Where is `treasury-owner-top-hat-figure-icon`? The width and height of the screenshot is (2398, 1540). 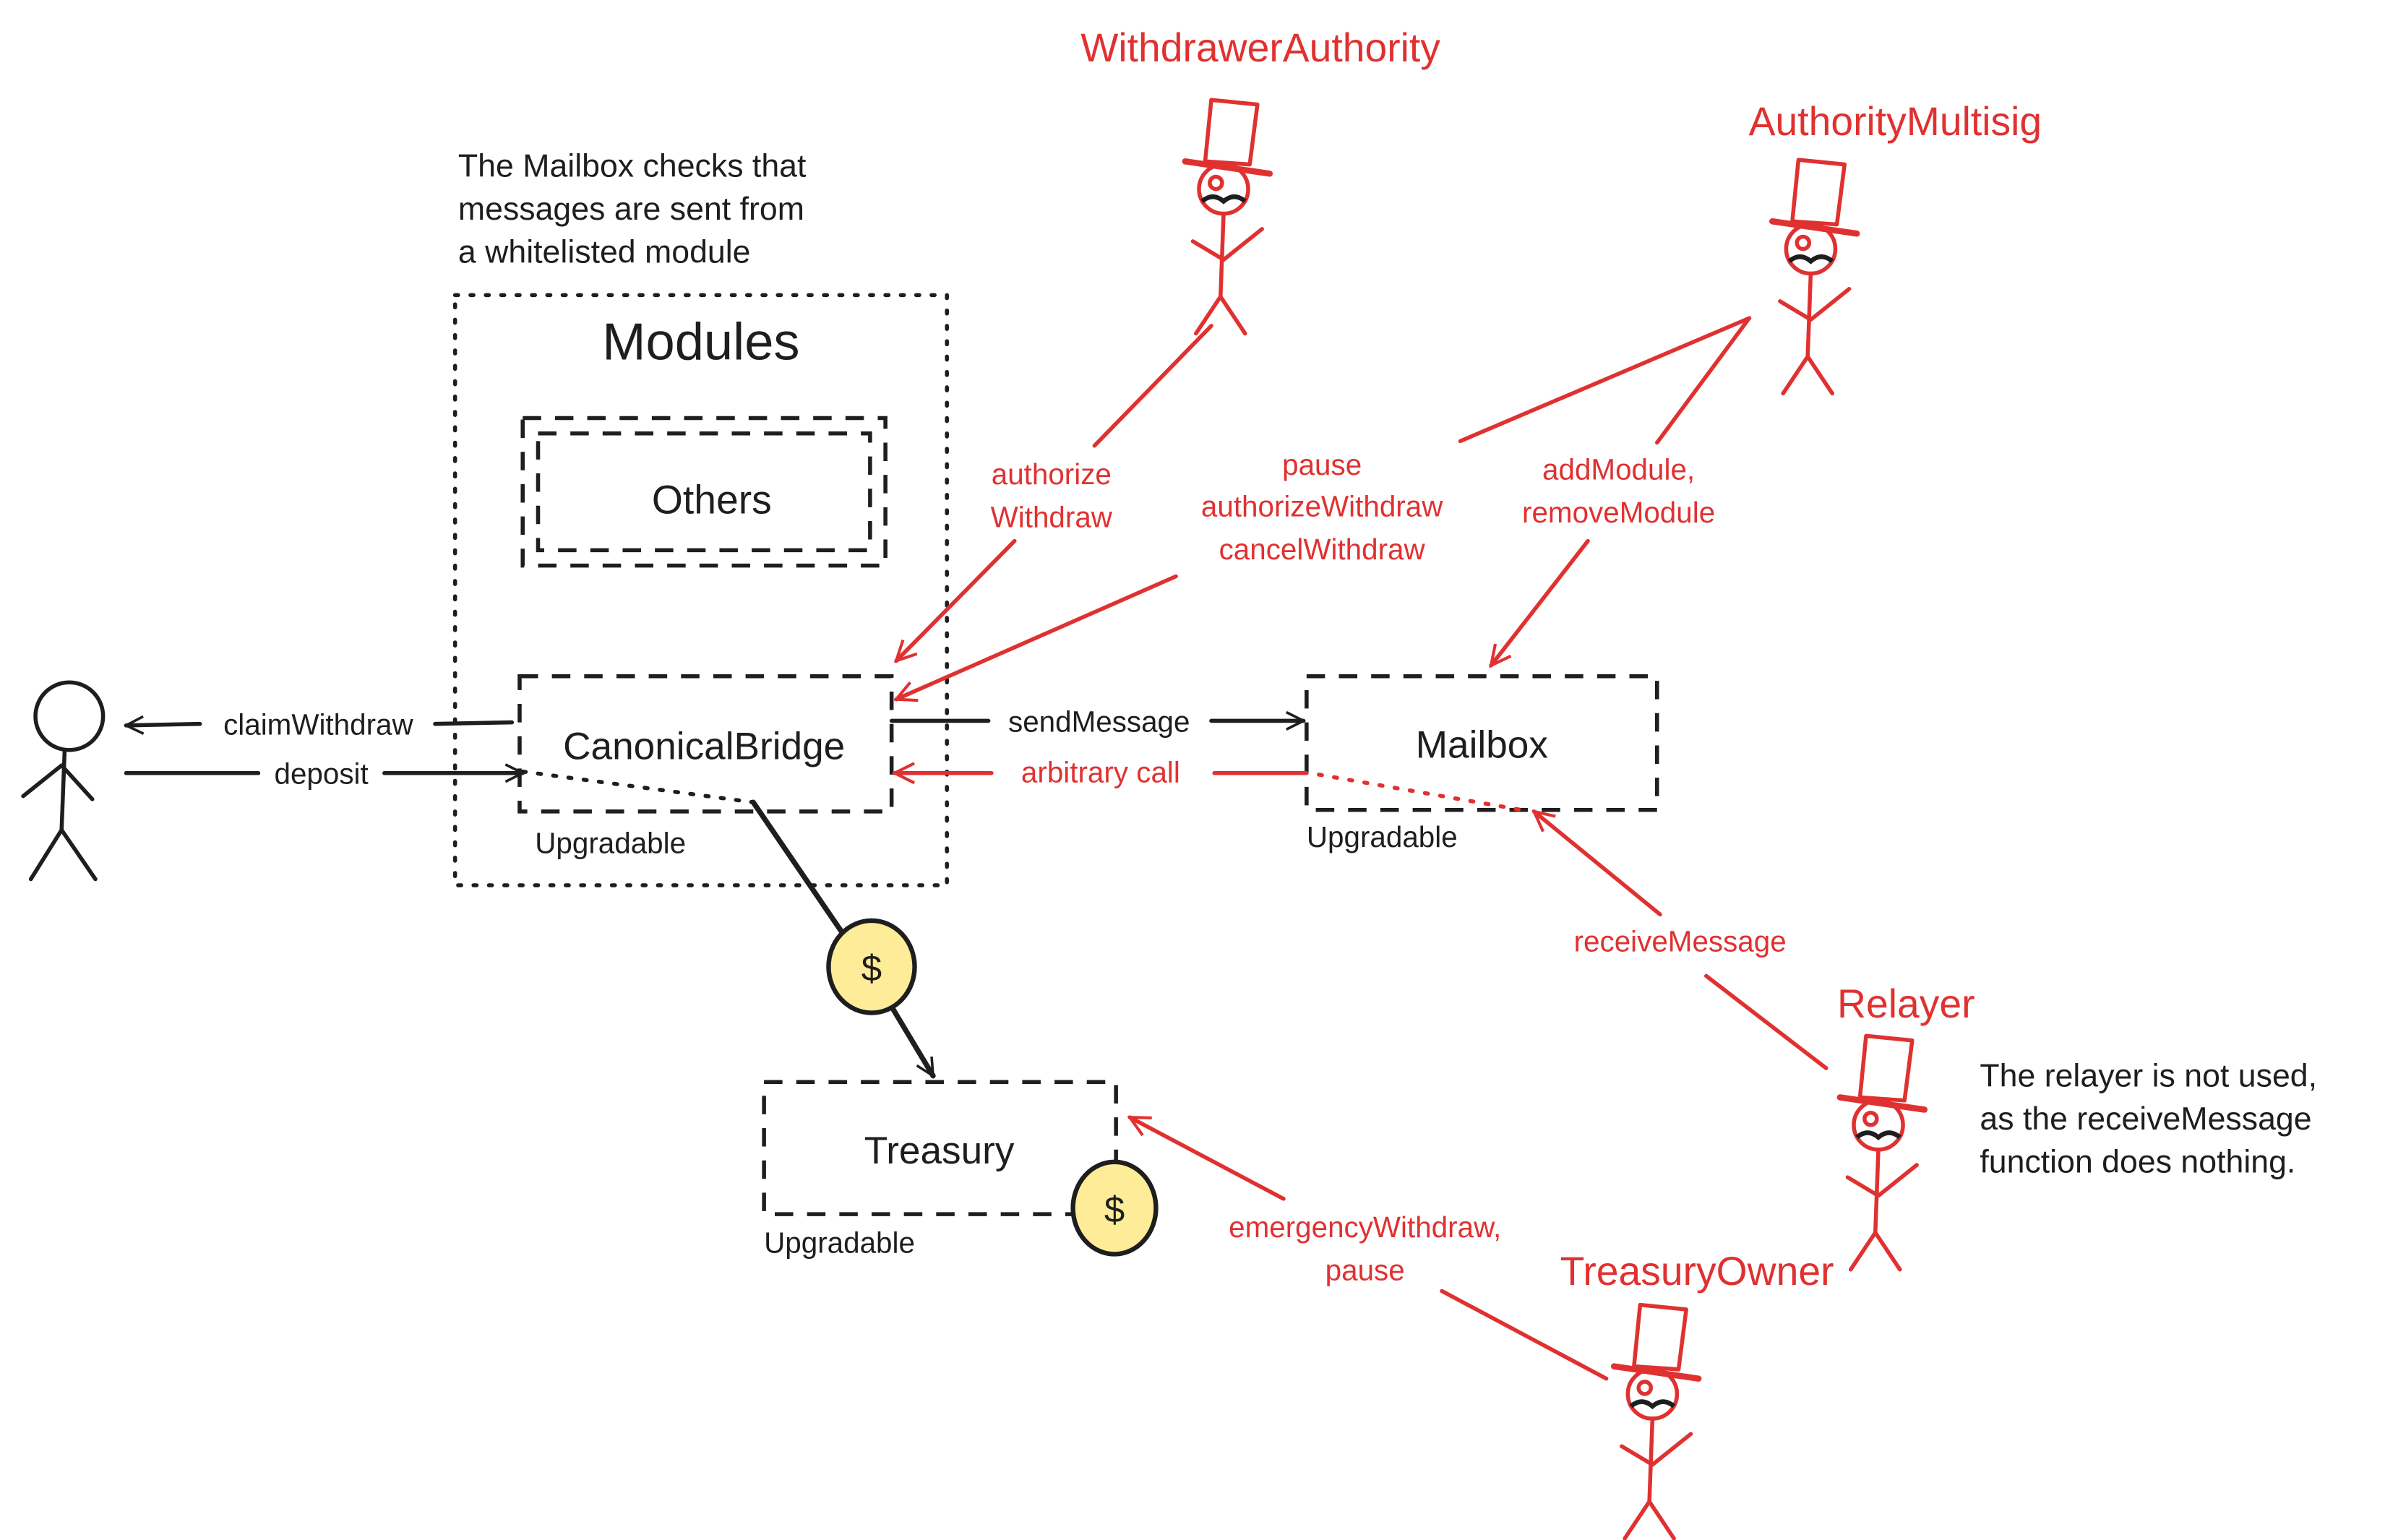 treasury-owner-top-hat-figure-icon is located at coordinates (1656, 1421).